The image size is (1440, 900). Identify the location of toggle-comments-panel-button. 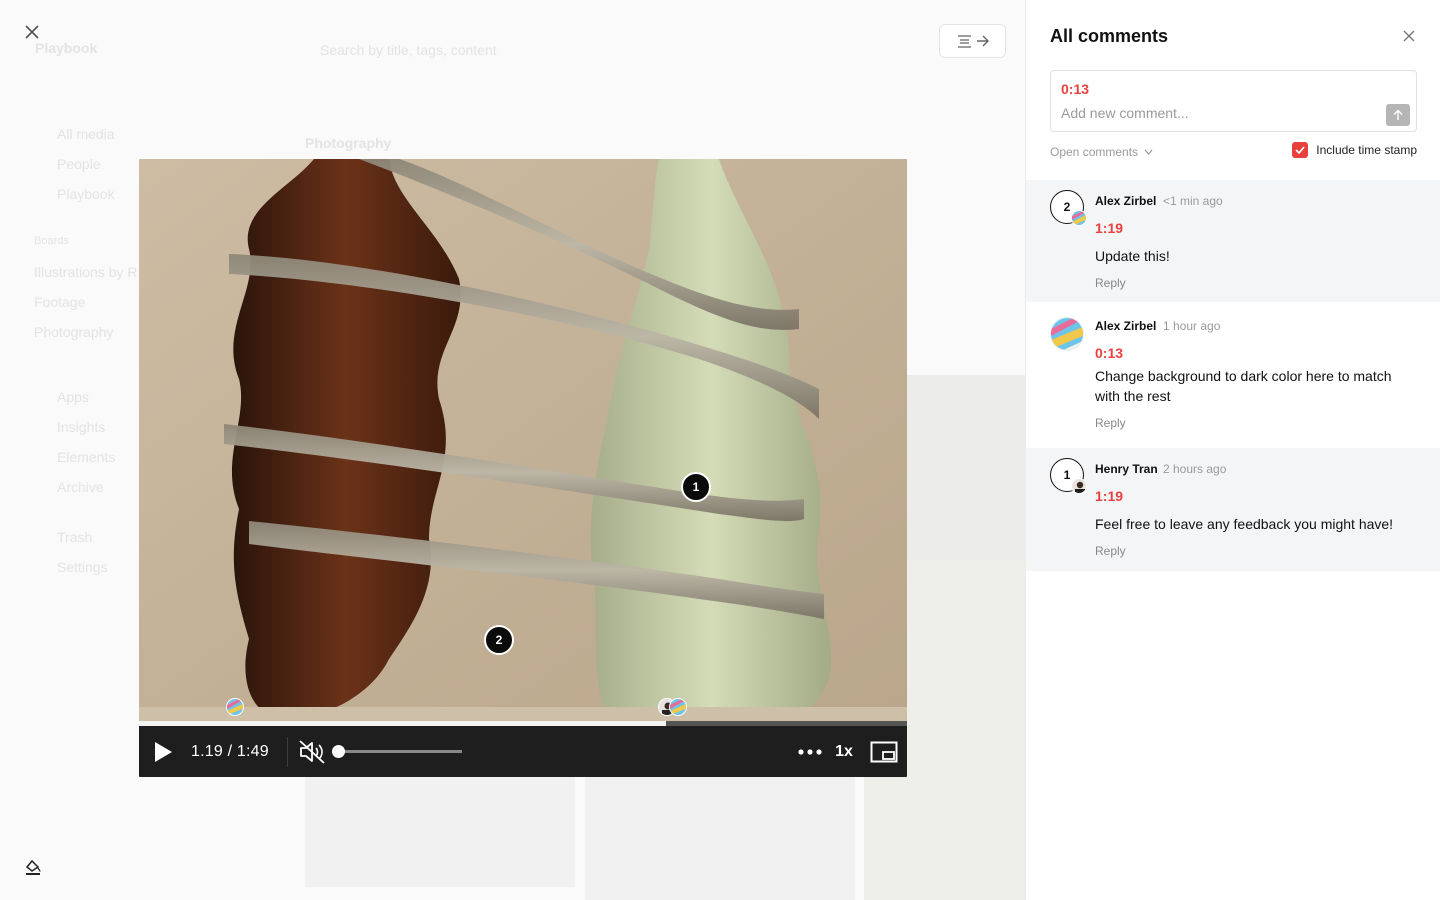
(972, 41).